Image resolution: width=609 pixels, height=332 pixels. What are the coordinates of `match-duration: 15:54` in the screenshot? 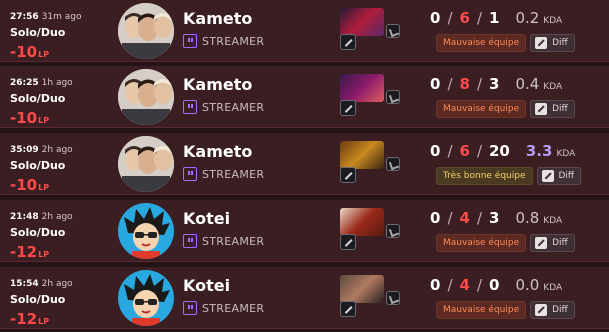 It's located at (24, 284).